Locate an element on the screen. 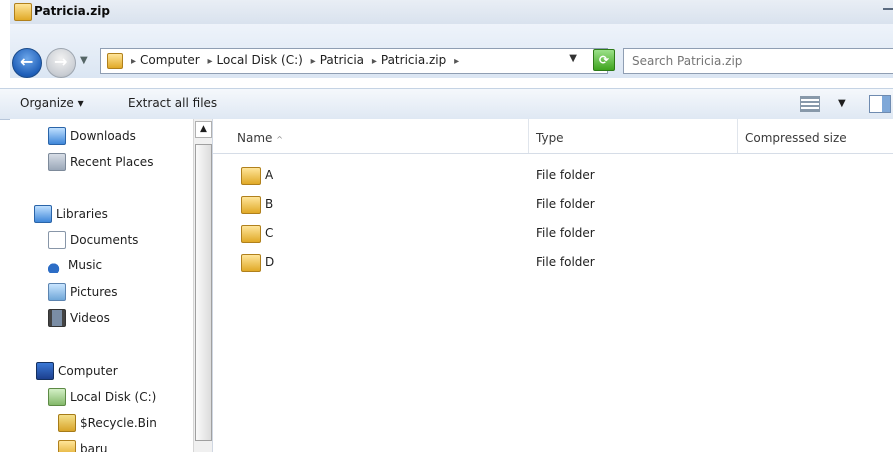 The image size is (893, 452). views-dropdown: ▼ is located at coordinates (842, 103).